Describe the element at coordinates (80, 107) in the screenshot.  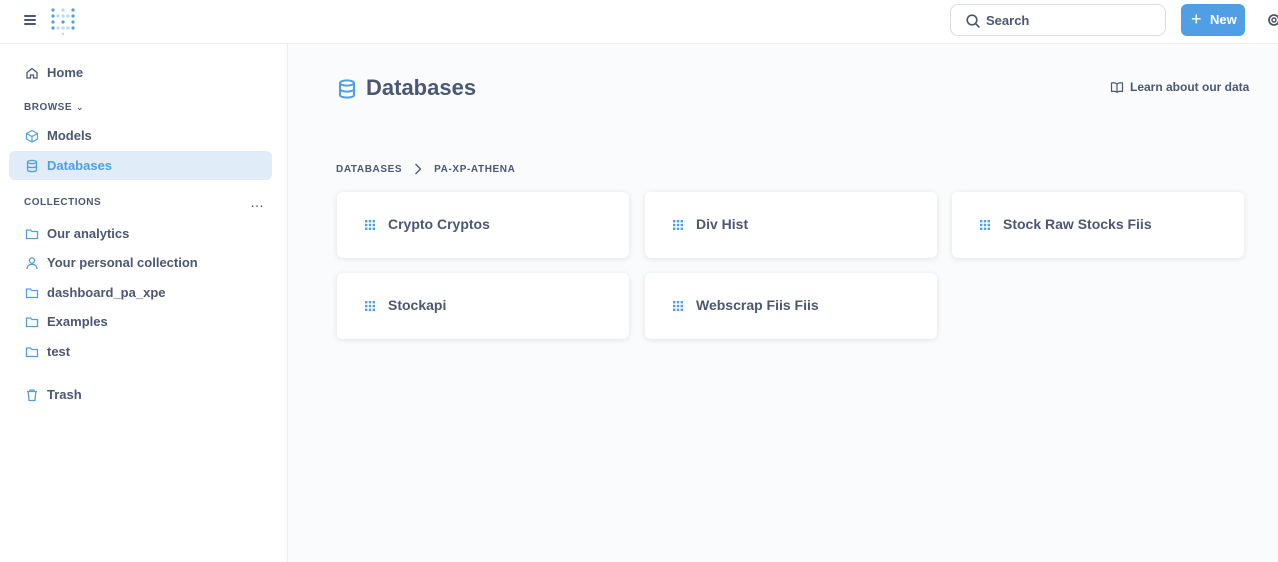
I see `chevron-down-icon: ⌄` at that location.